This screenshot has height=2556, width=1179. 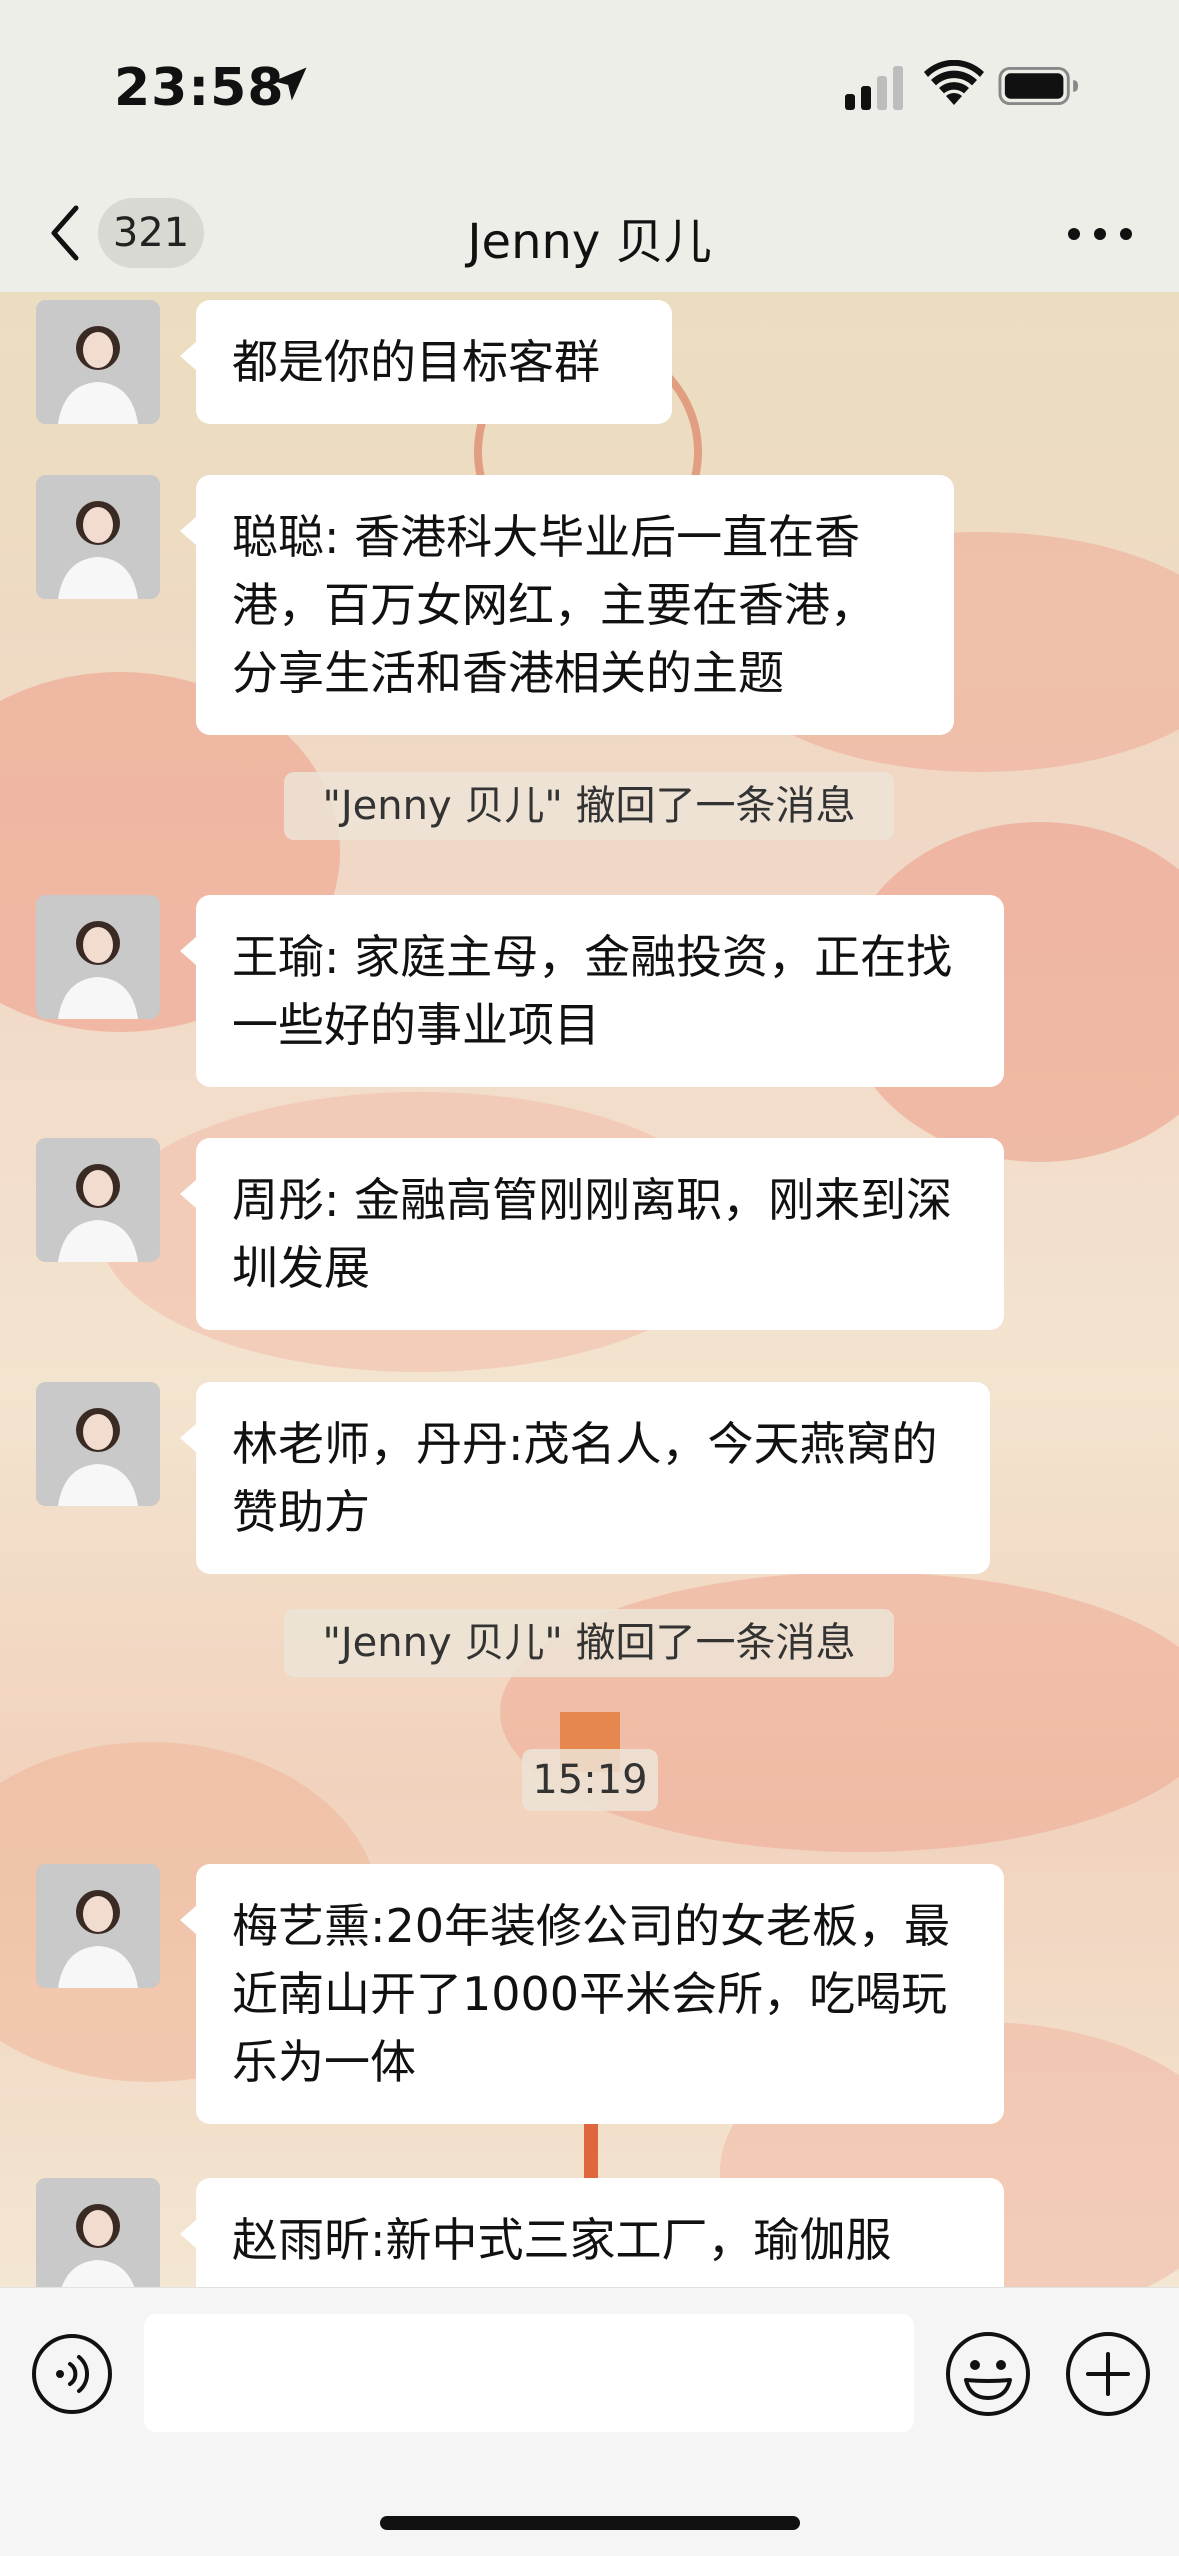 I want to click on status-bar: 23:58, so click(x=589, y=88).